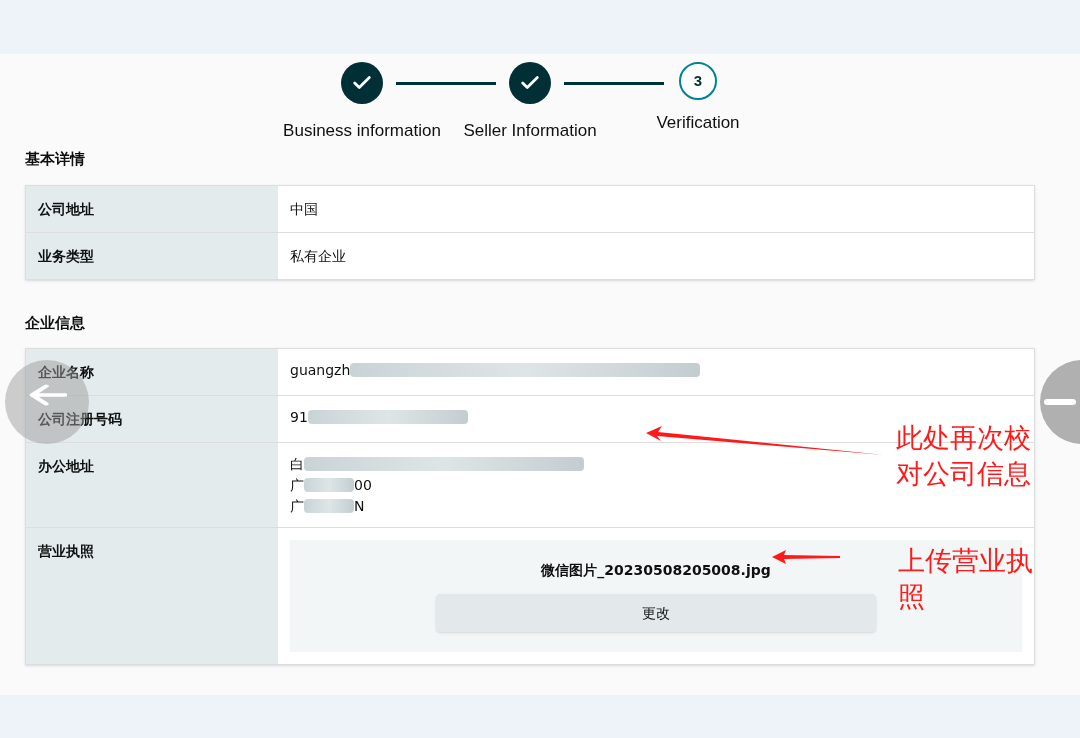 The image size is (1080, 738). What do you see at coordinates (362, 131) in the screenshot?
I see `step-label: Business information` at bounding box center [362, 131].